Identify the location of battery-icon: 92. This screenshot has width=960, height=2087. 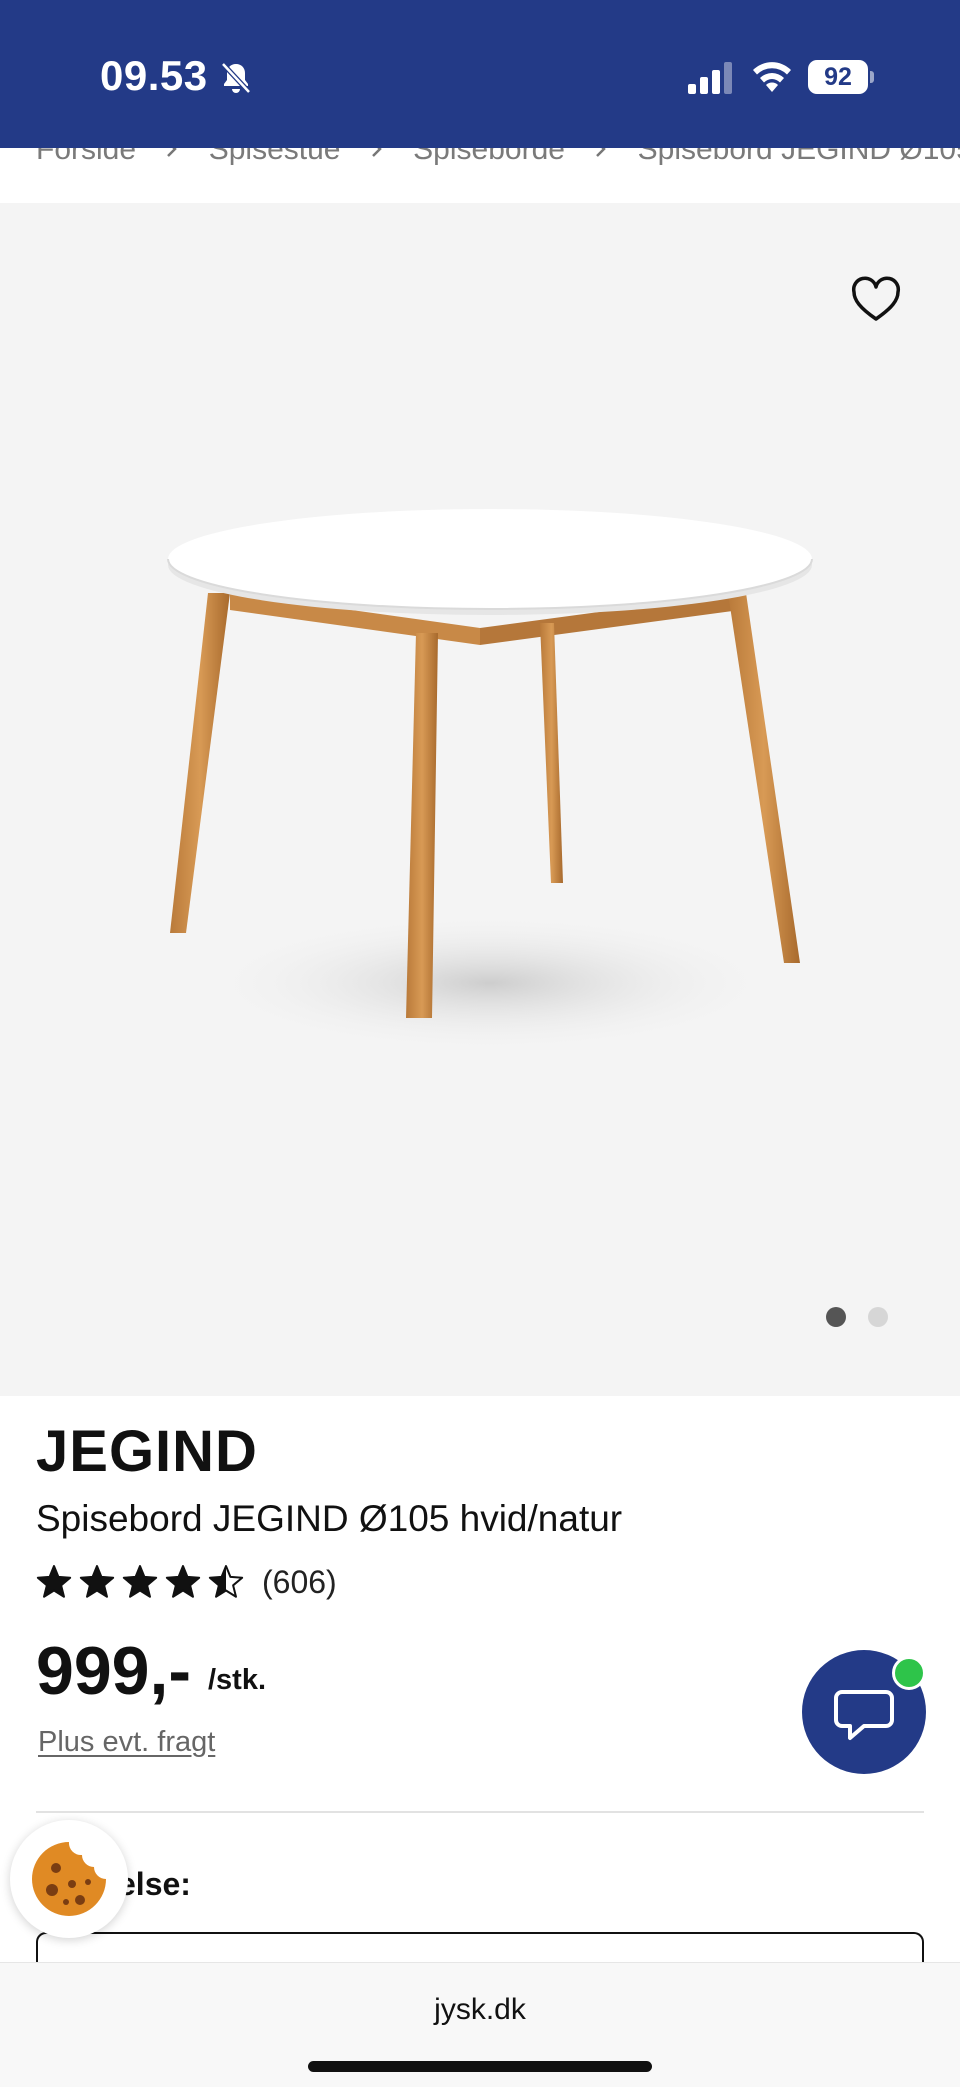
(841, 77).